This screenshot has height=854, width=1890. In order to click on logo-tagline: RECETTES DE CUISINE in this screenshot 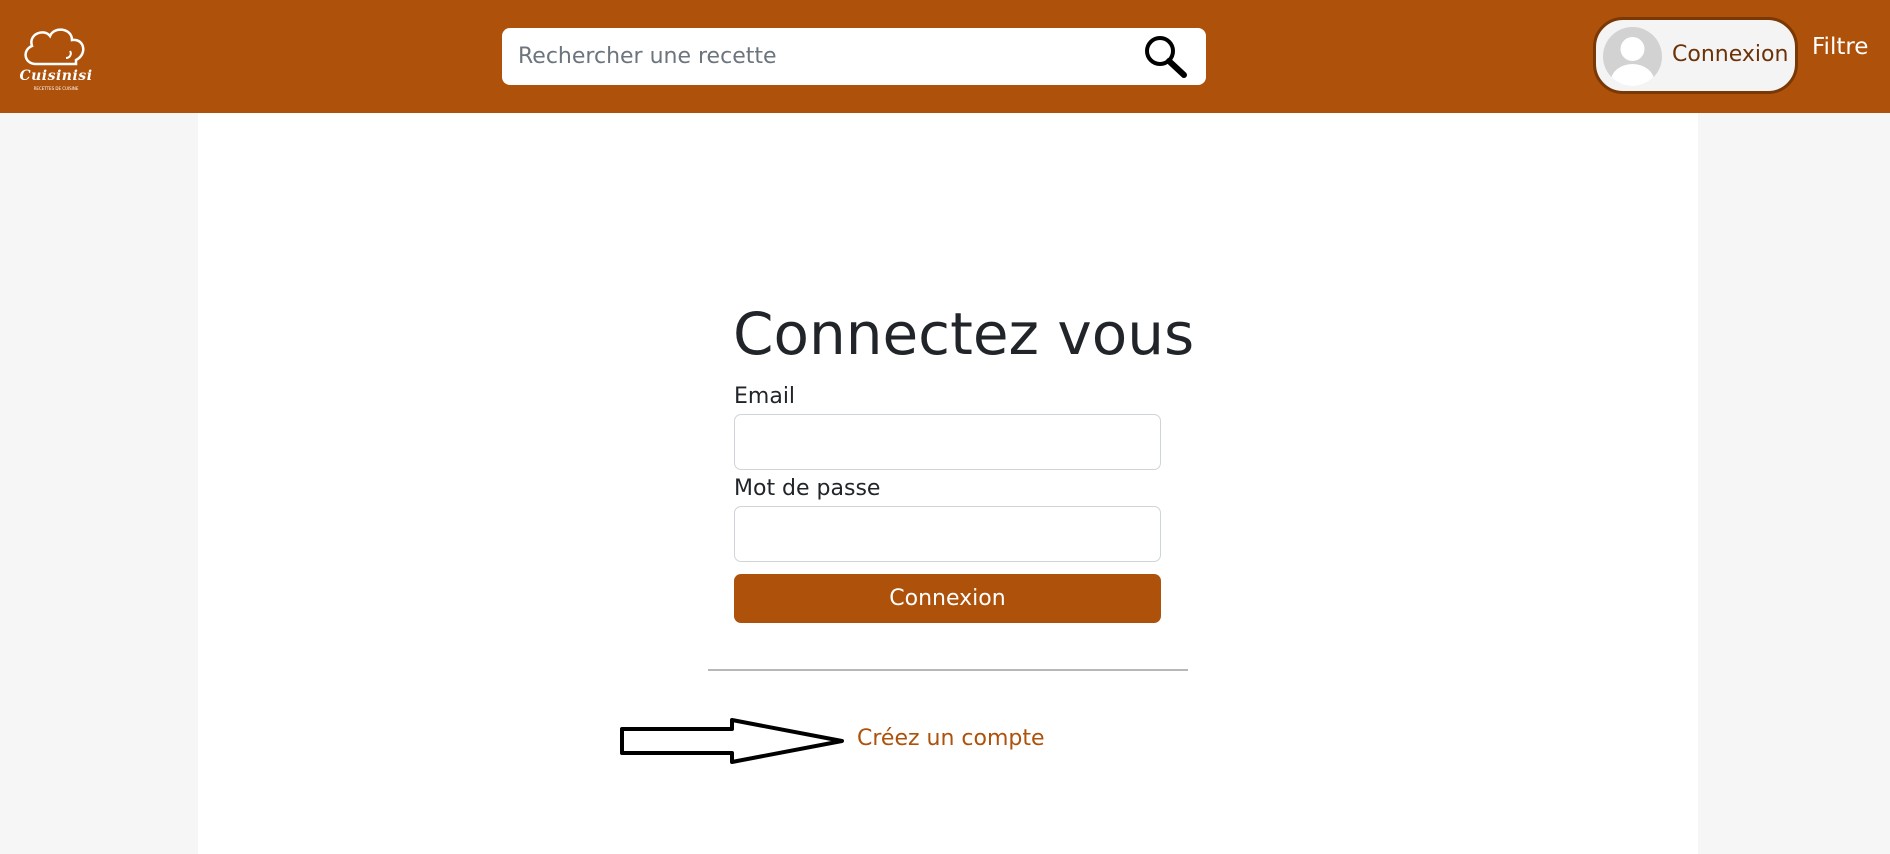, I will do `click(56, 88)`.